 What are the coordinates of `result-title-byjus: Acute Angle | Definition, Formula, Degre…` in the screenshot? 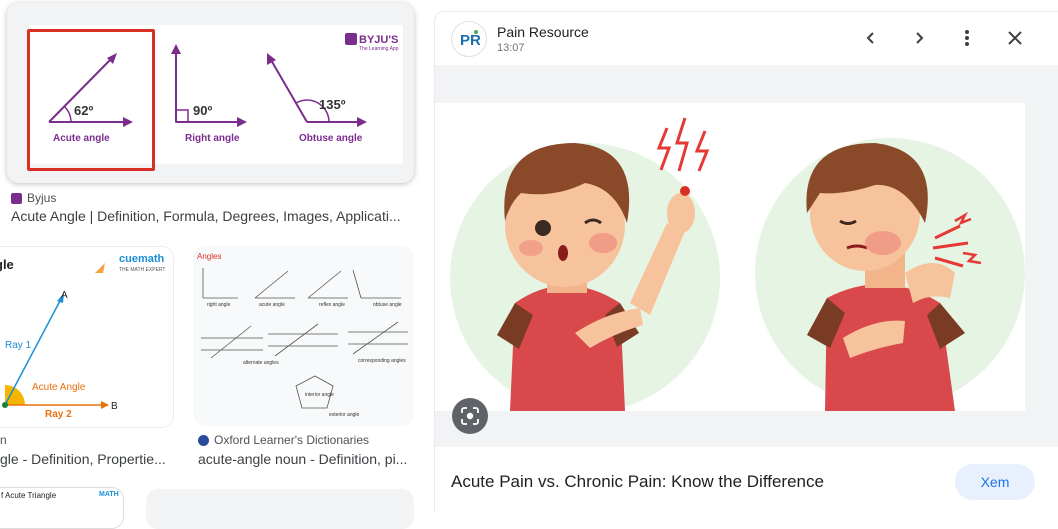 It's located at (211, 216).